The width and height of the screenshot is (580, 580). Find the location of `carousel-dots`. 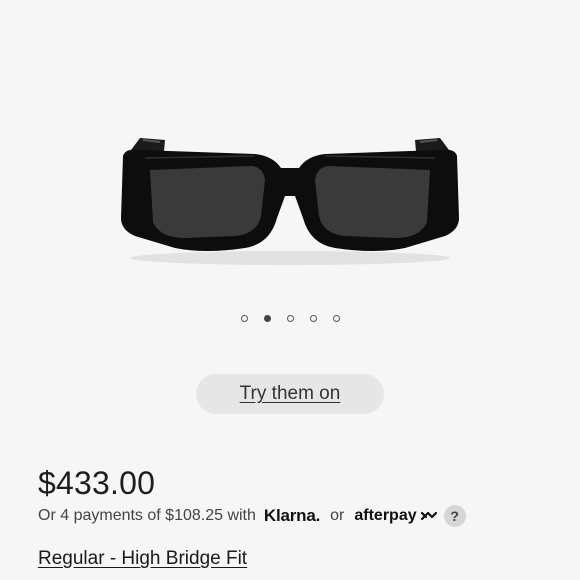

carousel-dots is located at coordinates (290, 318).